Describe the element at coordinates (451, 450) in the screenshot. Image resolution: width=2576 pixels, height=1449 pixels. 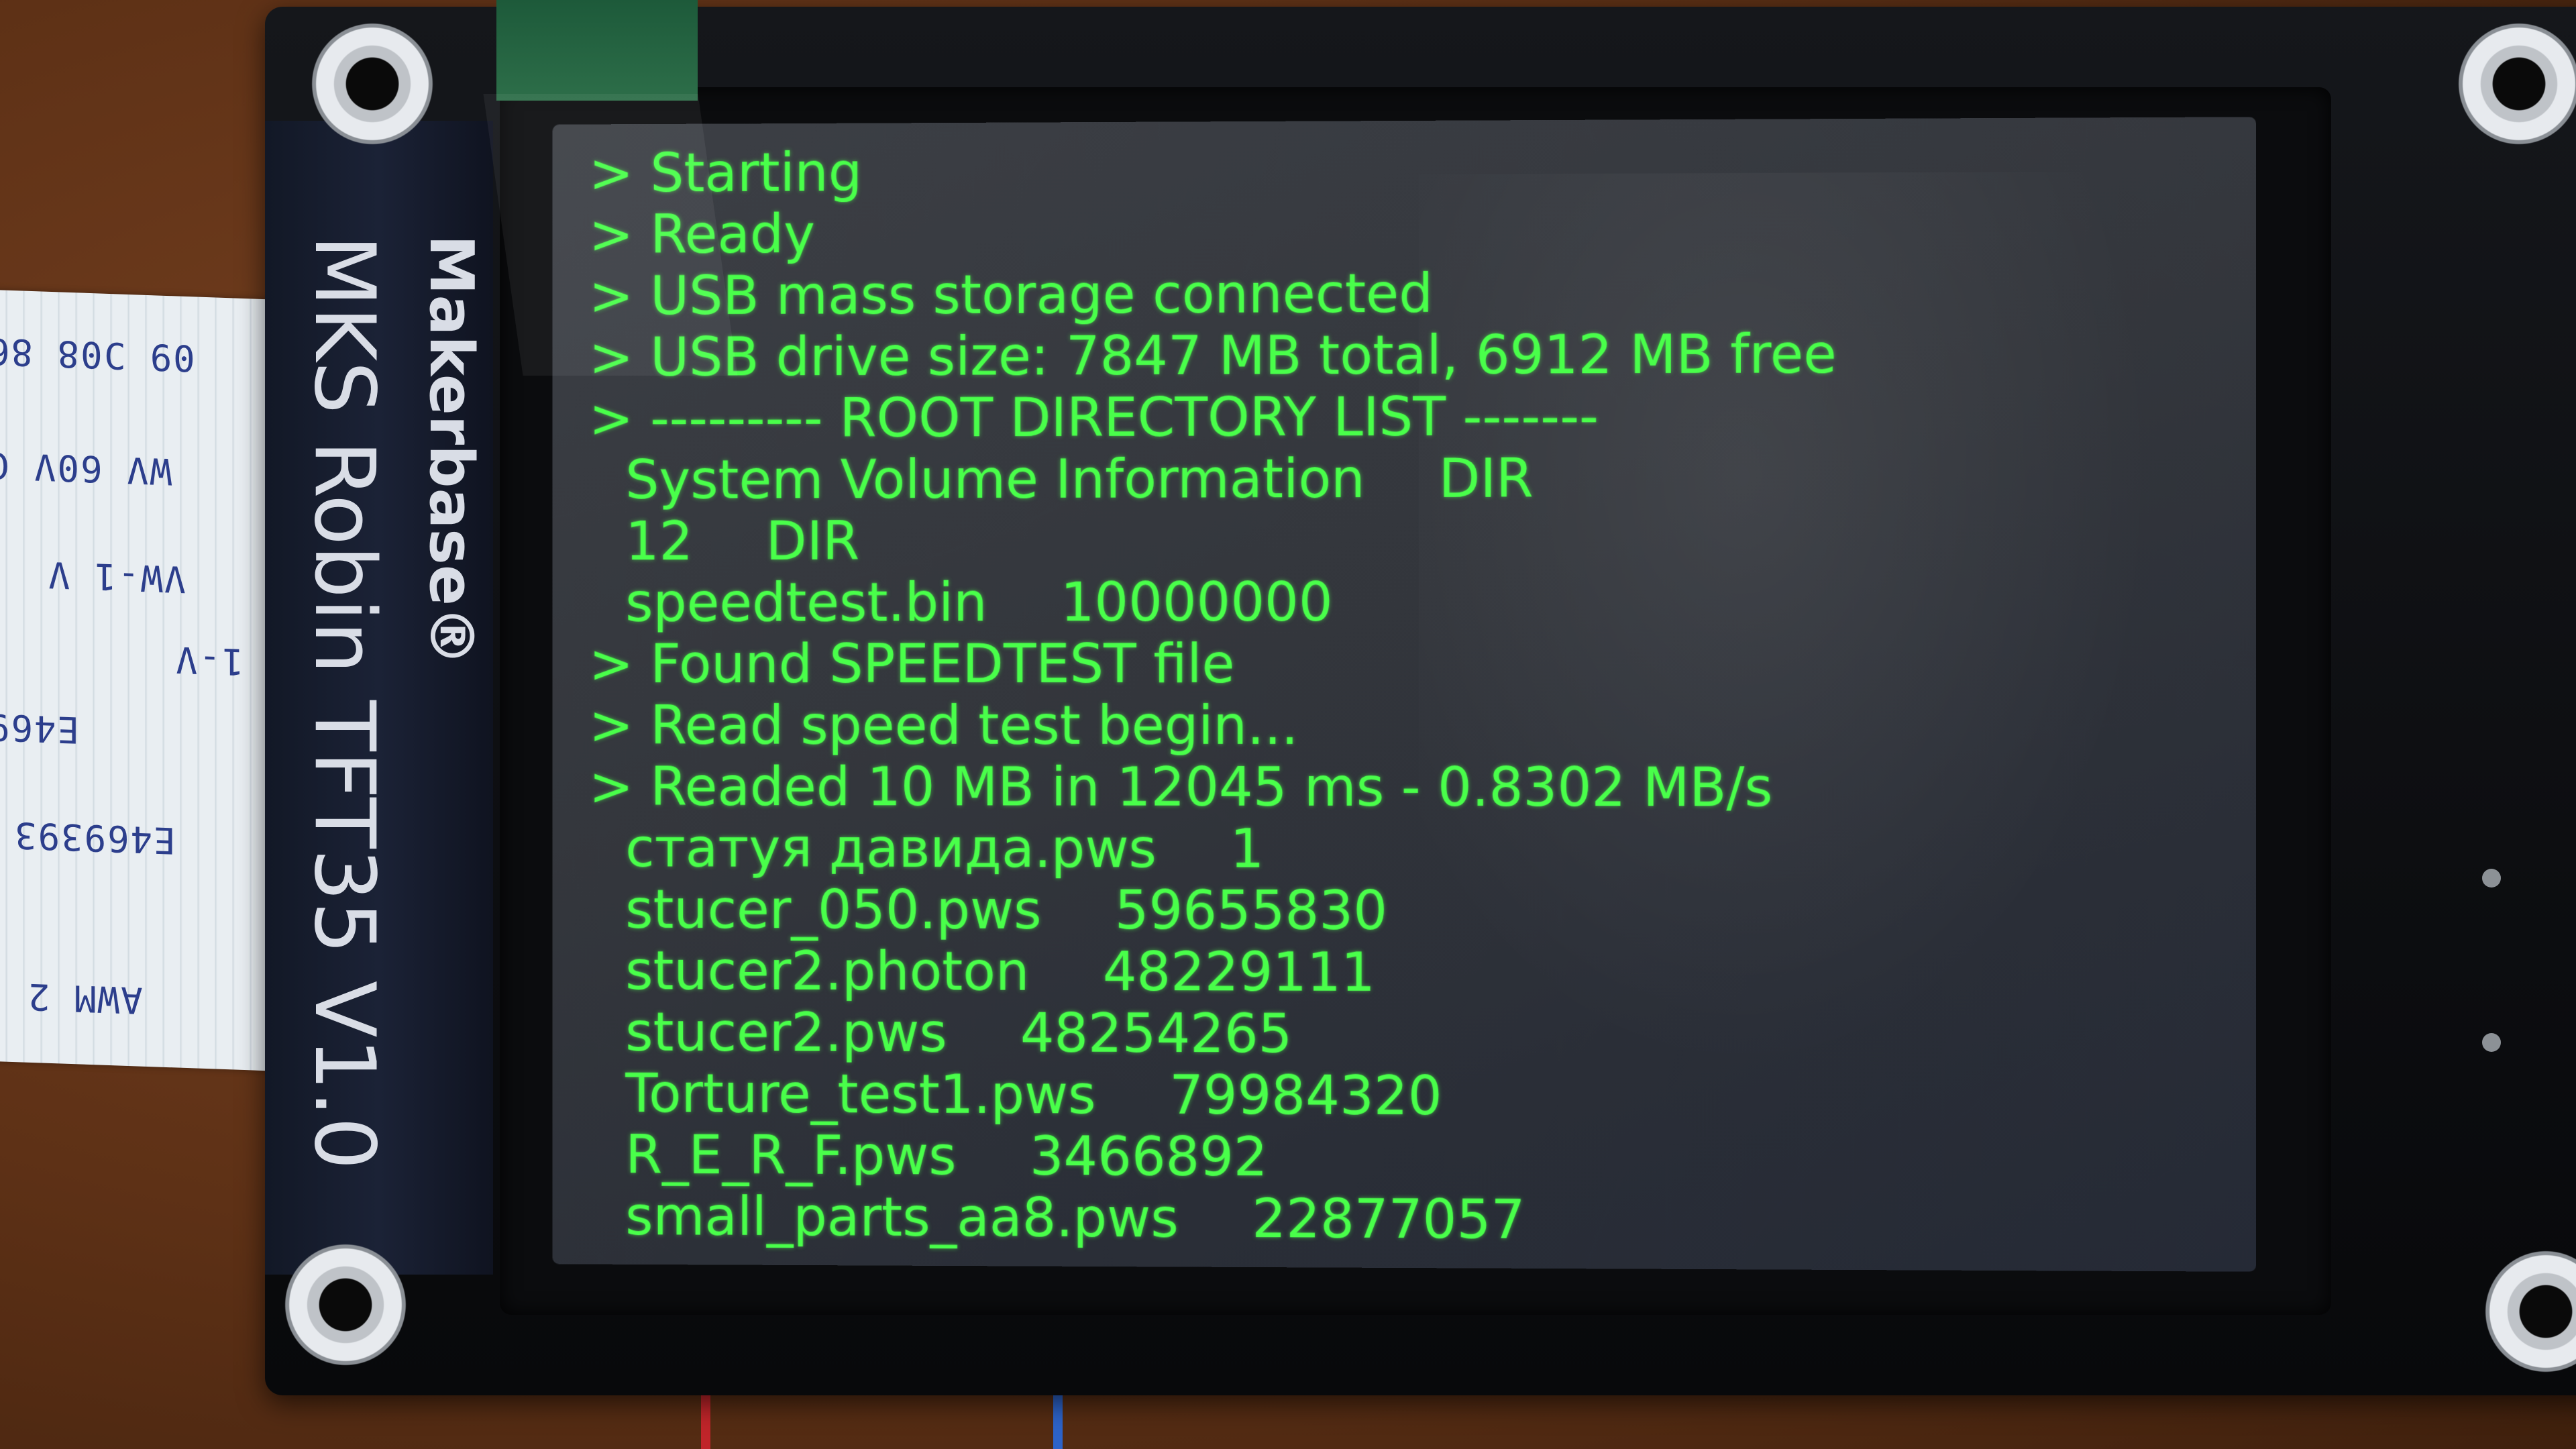
I see `brand-label: Makerbase®` at that location.